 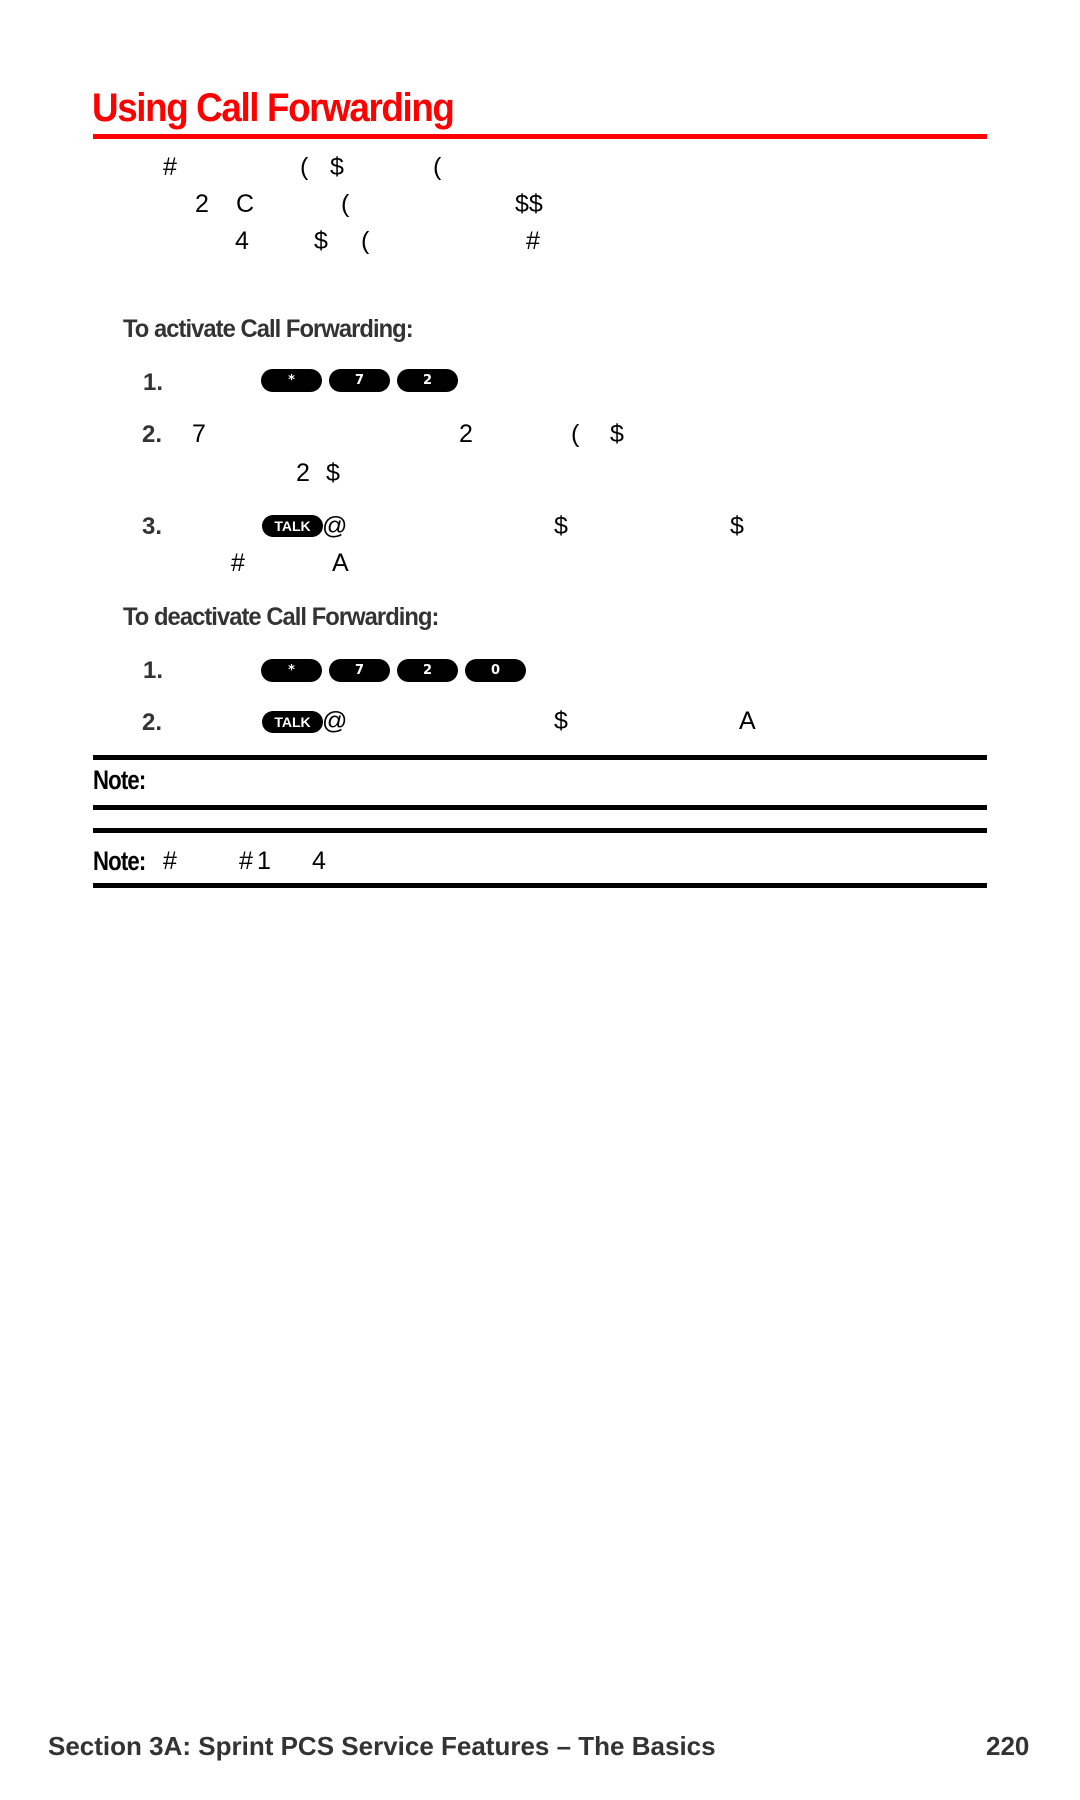 I want to click on intro-glyph: 4, so click(x=242, y=241).